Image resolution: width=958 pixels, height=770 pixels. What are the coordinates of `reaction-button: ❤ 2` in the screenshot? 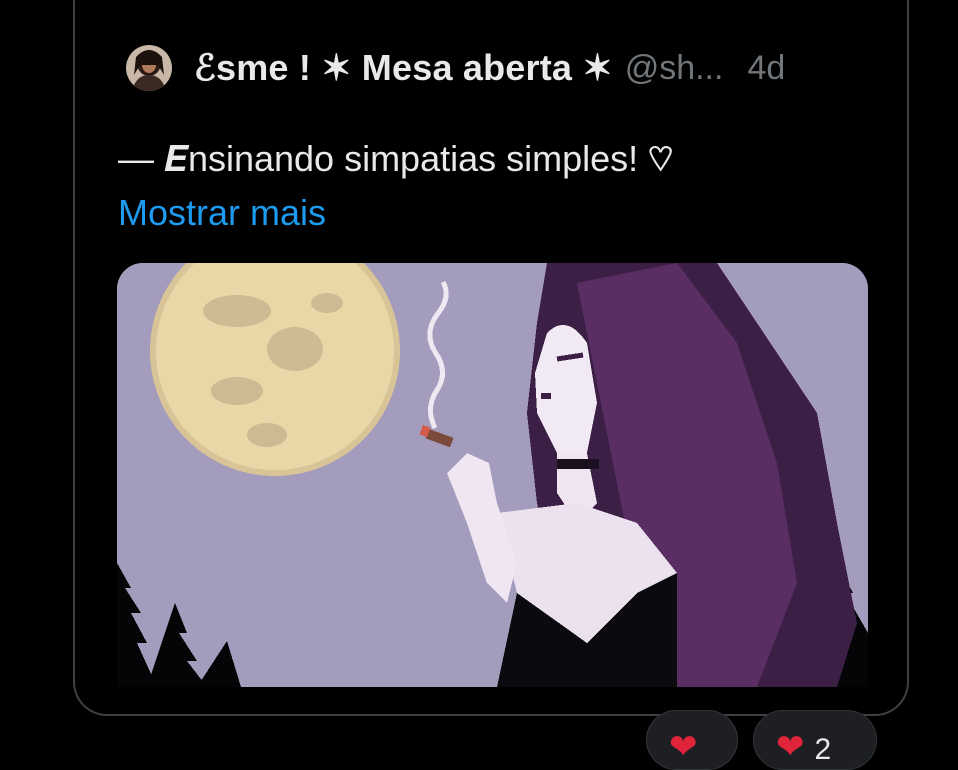 It's located at (815, 740).